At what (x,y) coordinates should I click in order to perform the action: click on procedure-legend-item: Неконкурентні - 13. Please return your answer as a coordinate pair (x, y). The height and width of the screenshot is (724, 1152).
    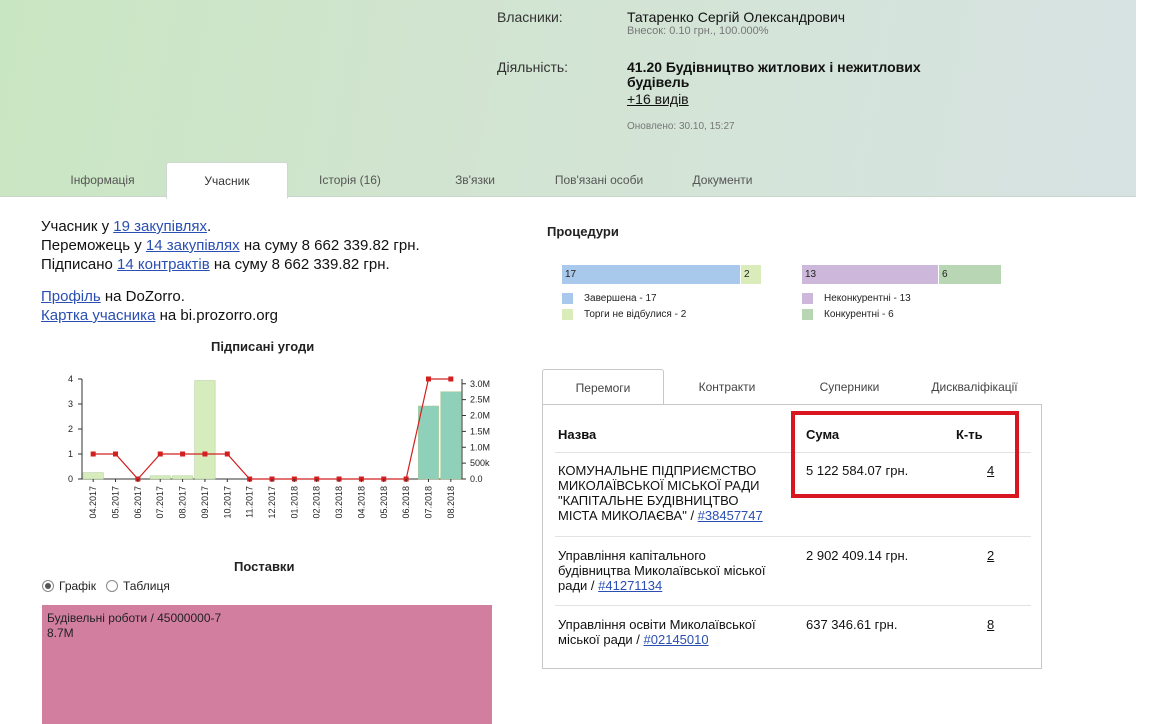
    Looking at the image, I should click on (856, 298).